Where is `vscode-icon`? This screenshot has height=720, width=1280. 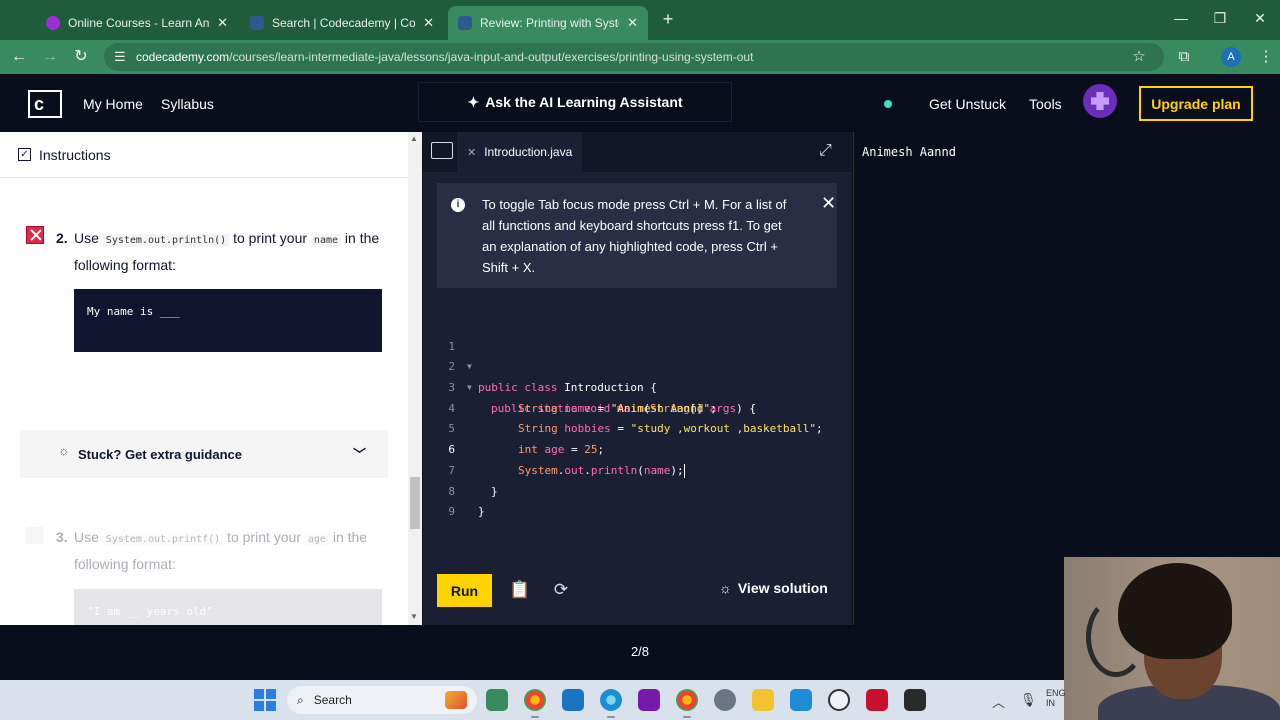
vscode-icon is located at coordinates (801, 700).